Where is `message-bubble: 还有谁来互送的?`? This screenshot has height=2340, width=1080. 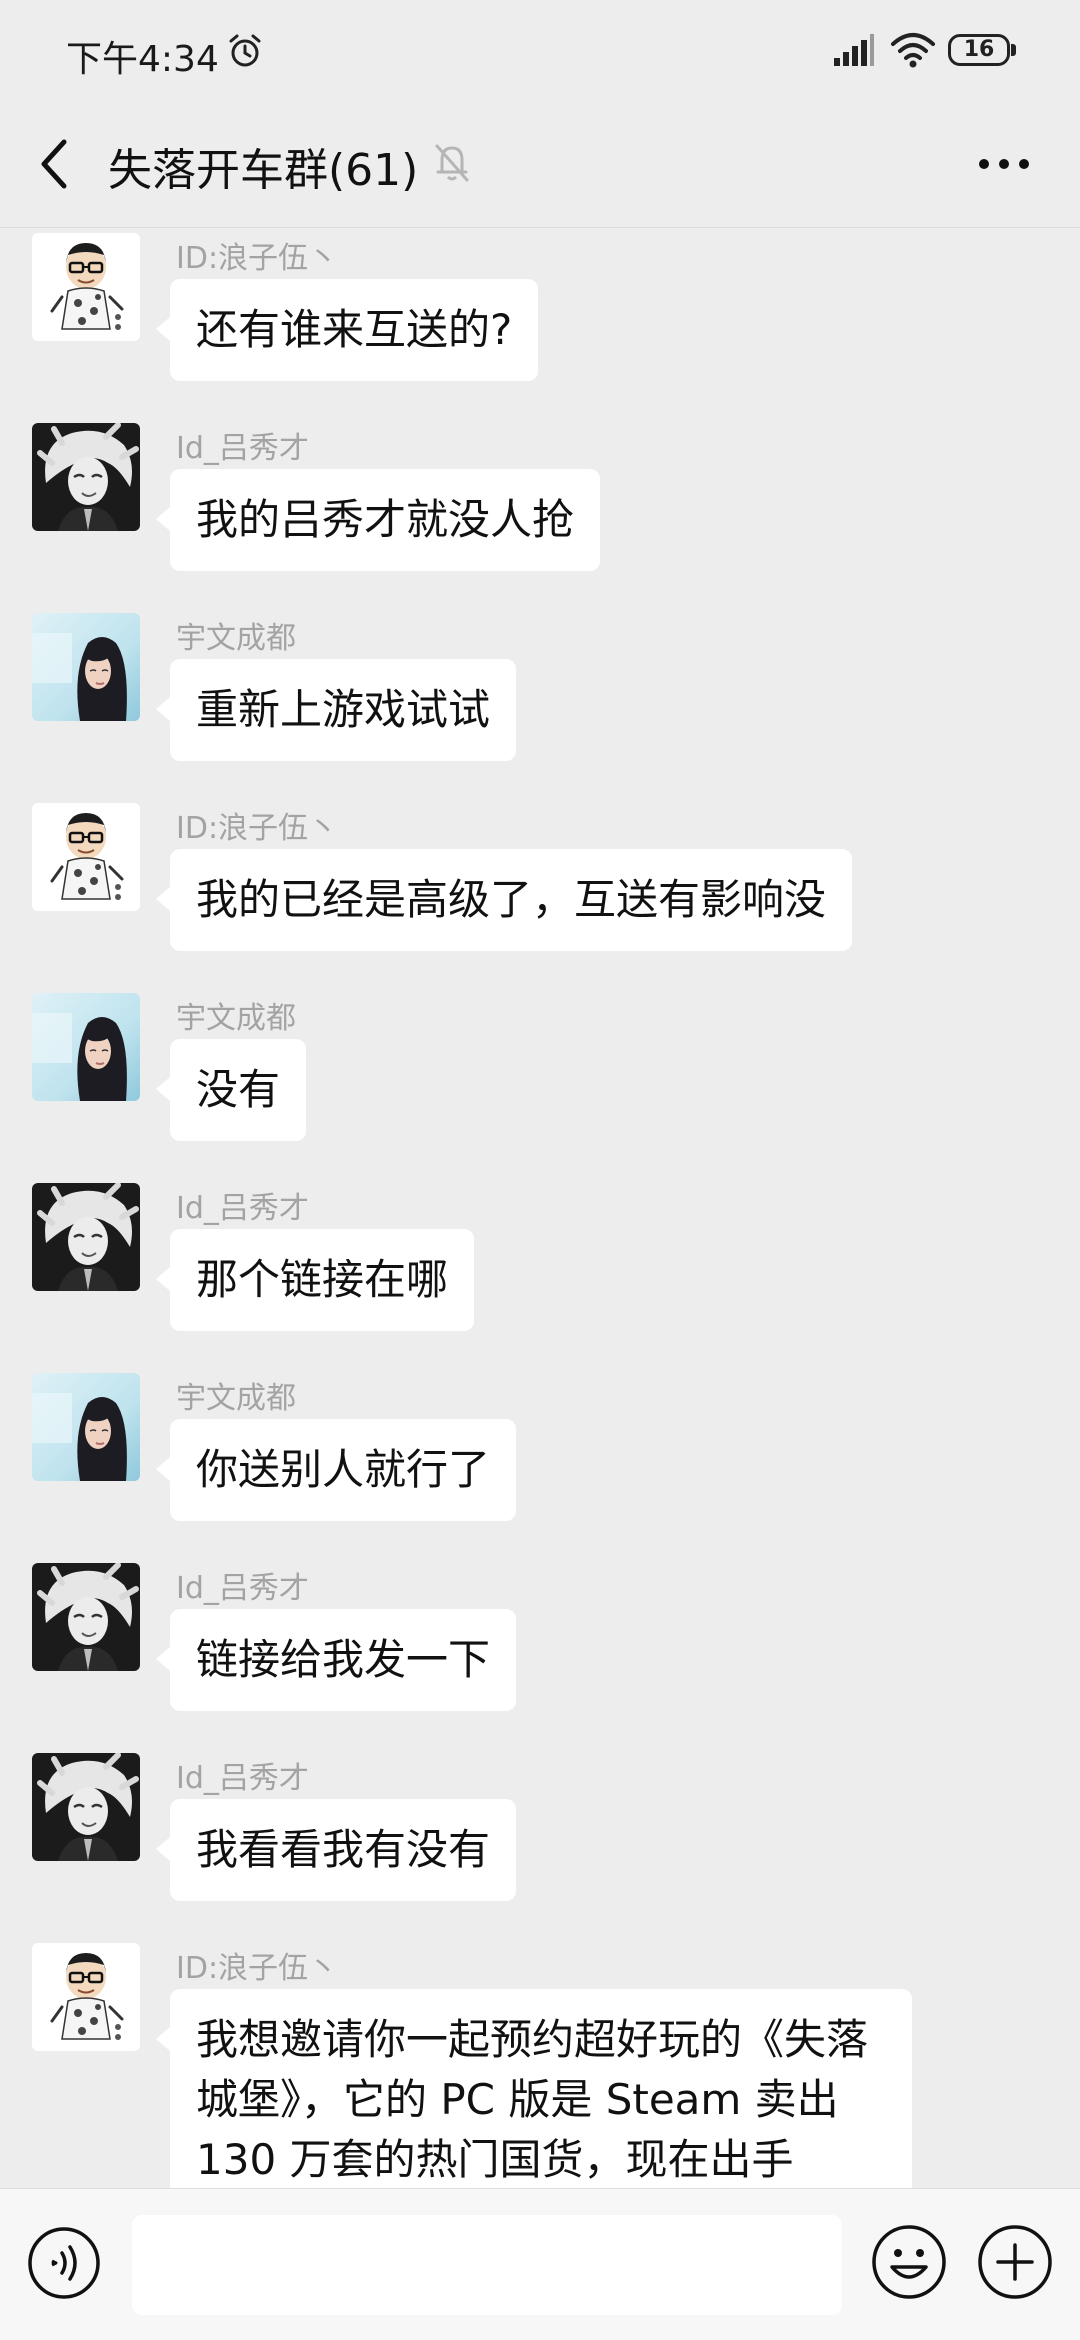
message-bubble: 还有谁来互送的? is located at coordinates (347, 330).